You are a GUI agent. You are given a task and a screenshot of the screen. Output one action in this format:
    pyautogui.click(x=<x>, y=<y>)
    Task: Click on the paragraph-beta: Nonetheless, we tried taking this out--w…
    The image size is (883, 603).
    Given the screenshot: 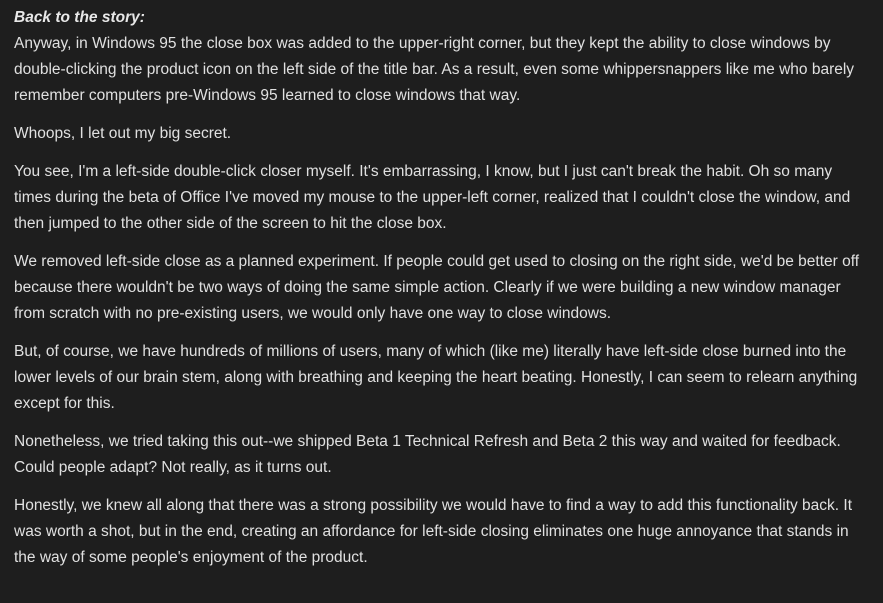 What is the action you would take?
    pyautogui.click(x=427, y=454)
    